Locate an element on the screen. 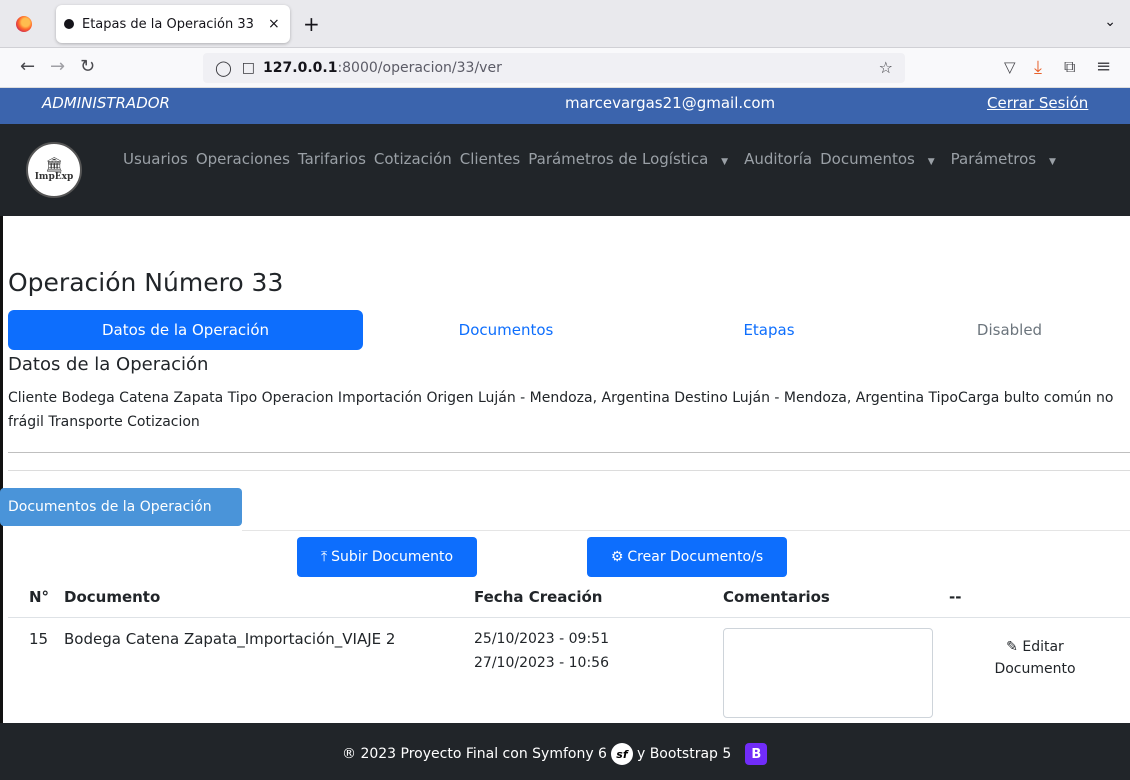  reload-icon: ↻ is located at coordinates (87, 66).